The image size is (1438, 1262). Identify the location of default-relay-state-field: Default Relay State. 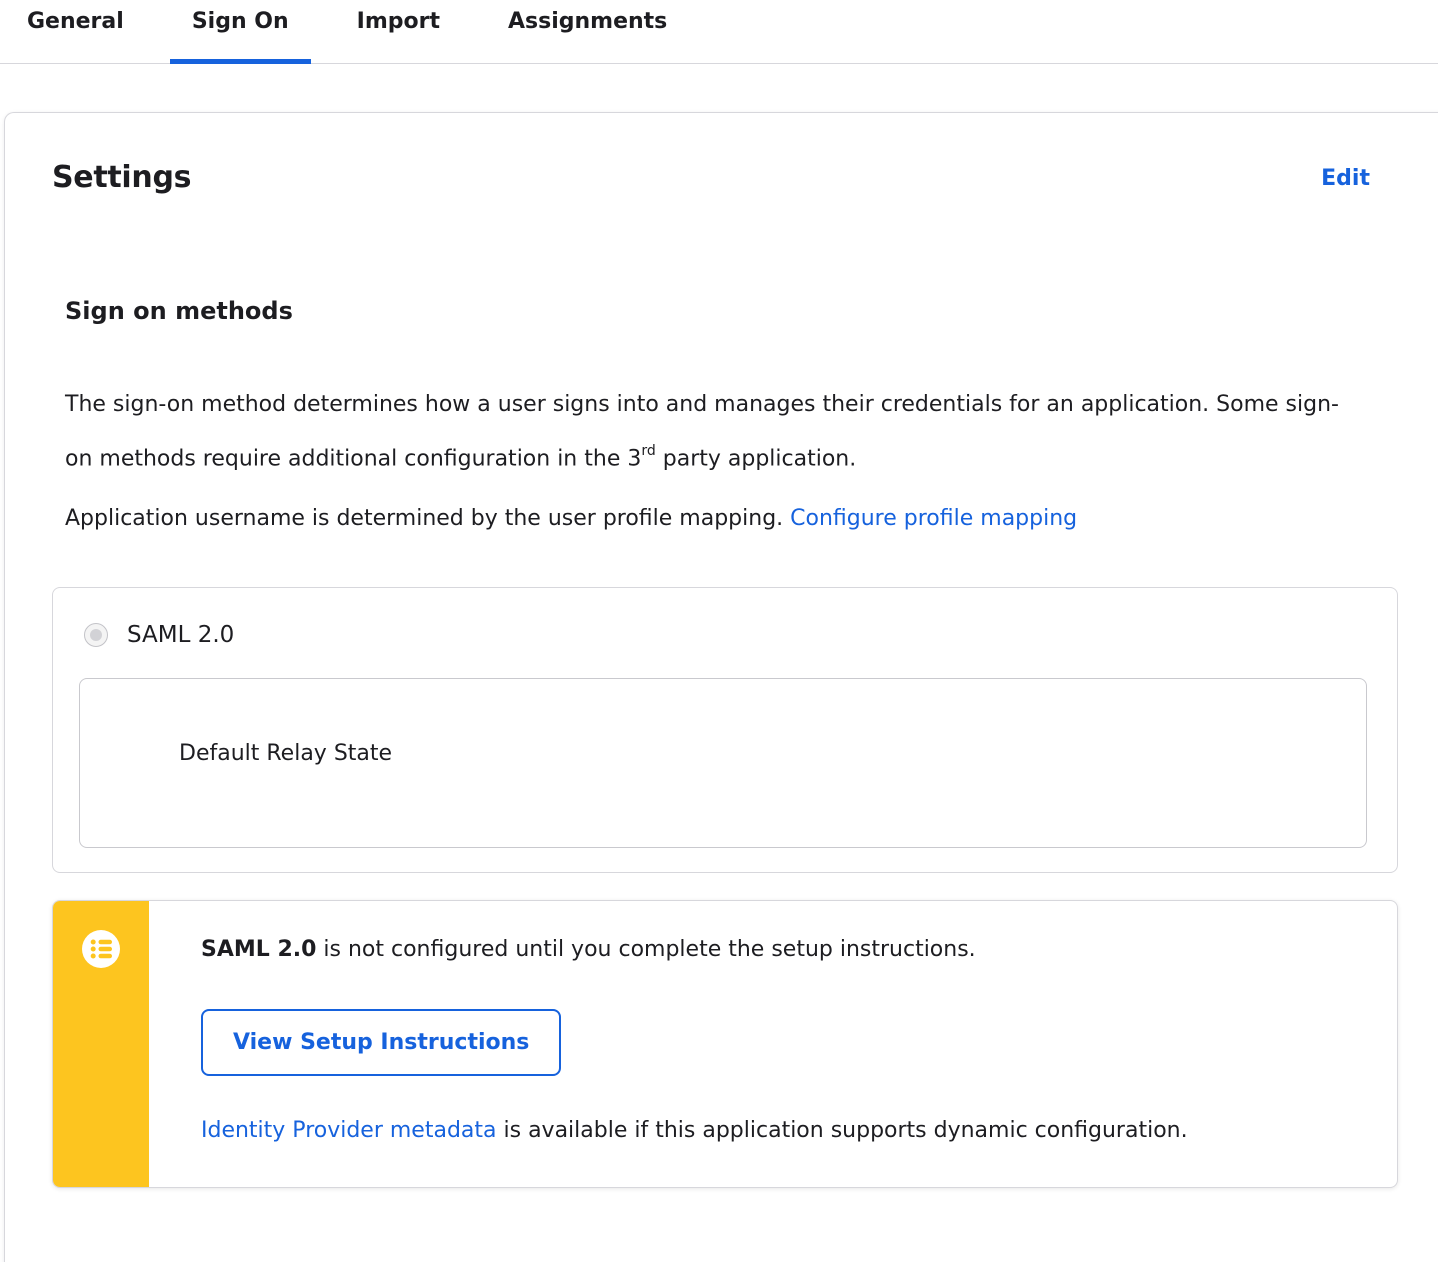
(723, 763).